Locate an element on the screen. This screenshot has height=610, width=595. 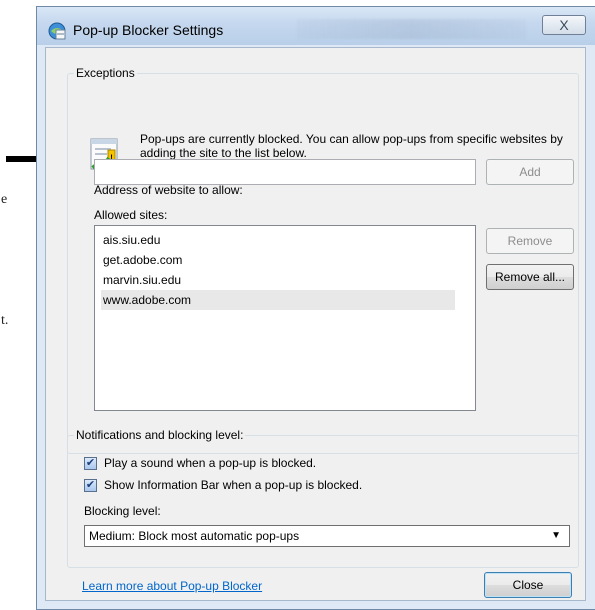
title-bar: Pop-up Blocker Settings X is located at coordinates (316, 26).